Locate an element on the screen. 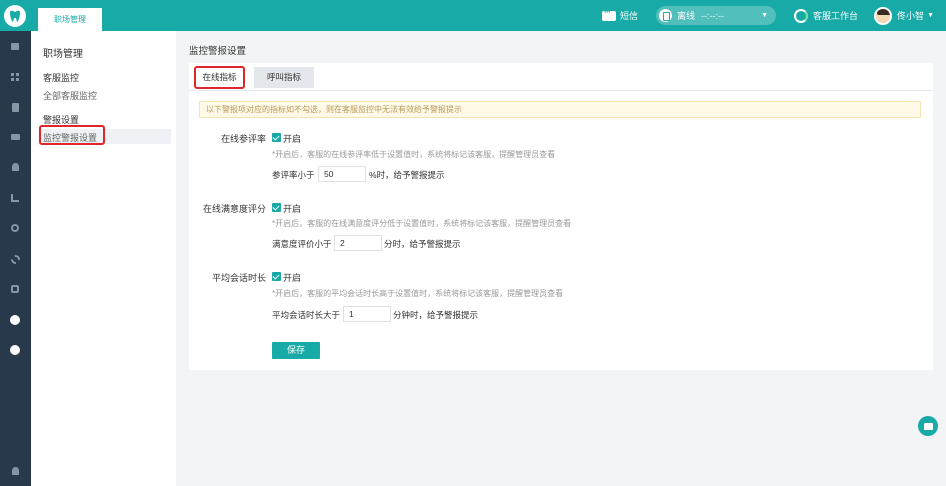  chat-bubble-icon is located at coordinates (928, 426).